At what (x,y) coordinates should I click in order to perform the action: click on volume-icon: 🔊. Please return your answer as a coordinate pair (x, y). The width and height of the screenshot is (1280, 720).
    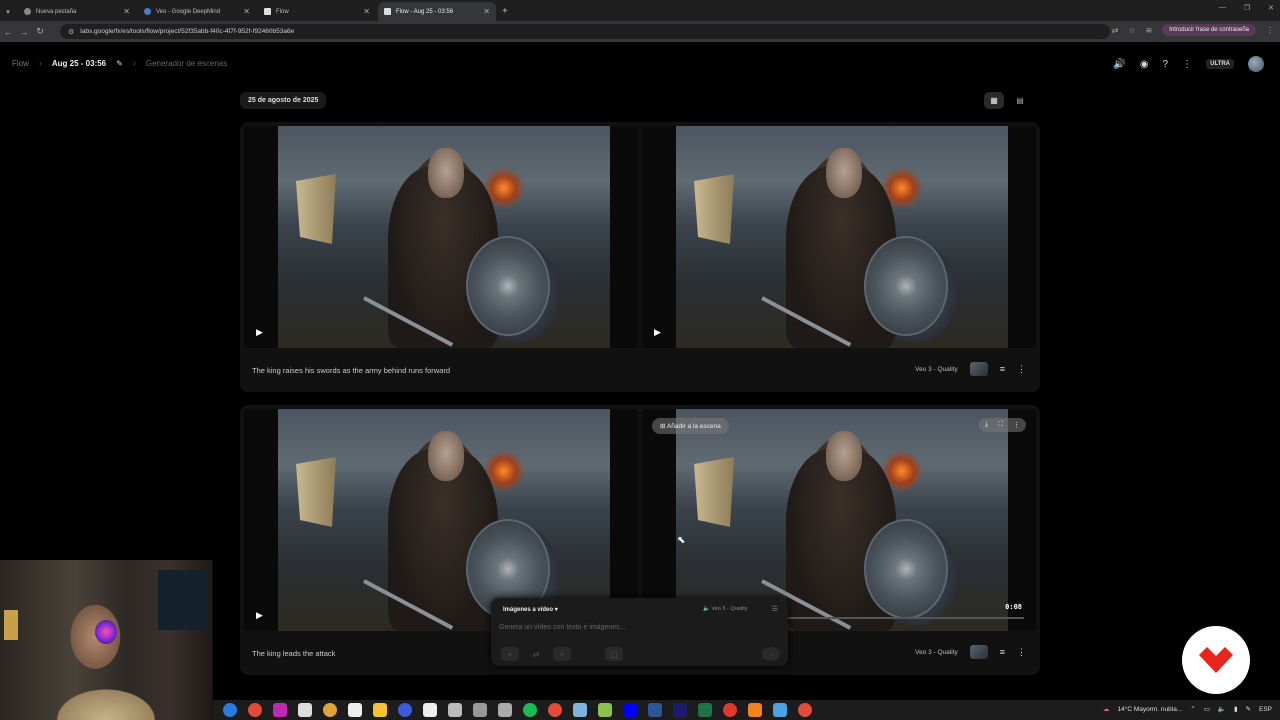
    Looking at the image, I should click on (1119, 64).